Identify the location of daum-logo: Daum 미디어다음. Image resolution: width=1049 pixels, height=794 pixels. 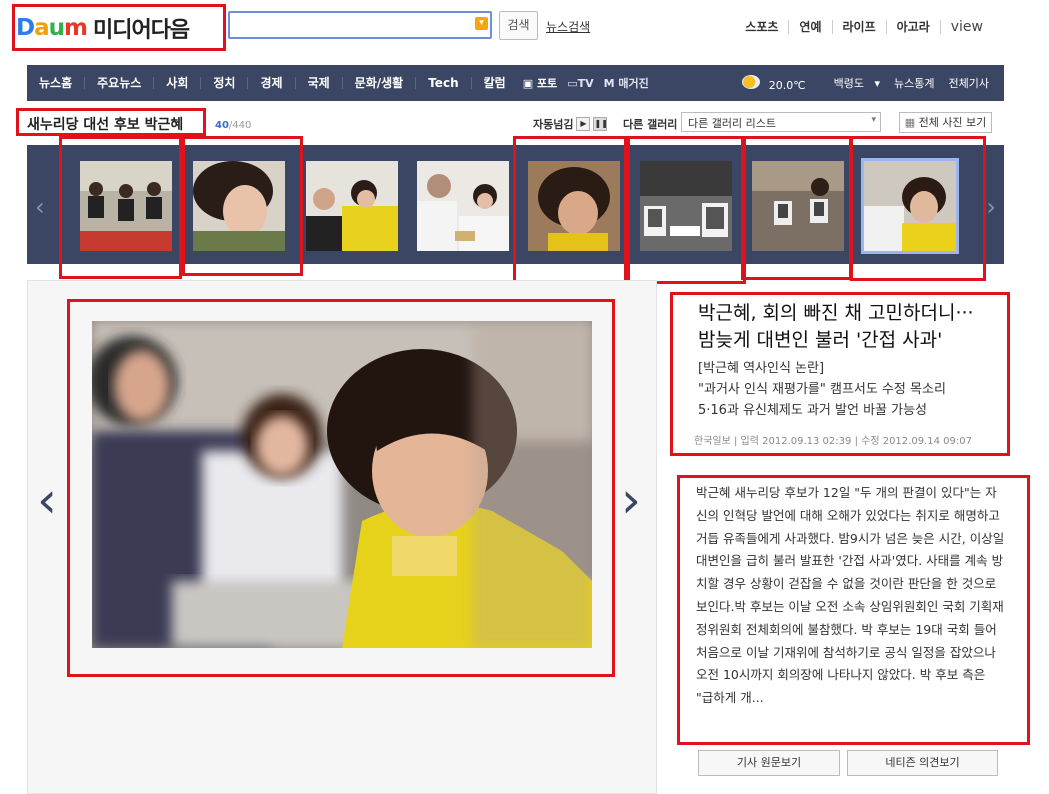
(103, 28).